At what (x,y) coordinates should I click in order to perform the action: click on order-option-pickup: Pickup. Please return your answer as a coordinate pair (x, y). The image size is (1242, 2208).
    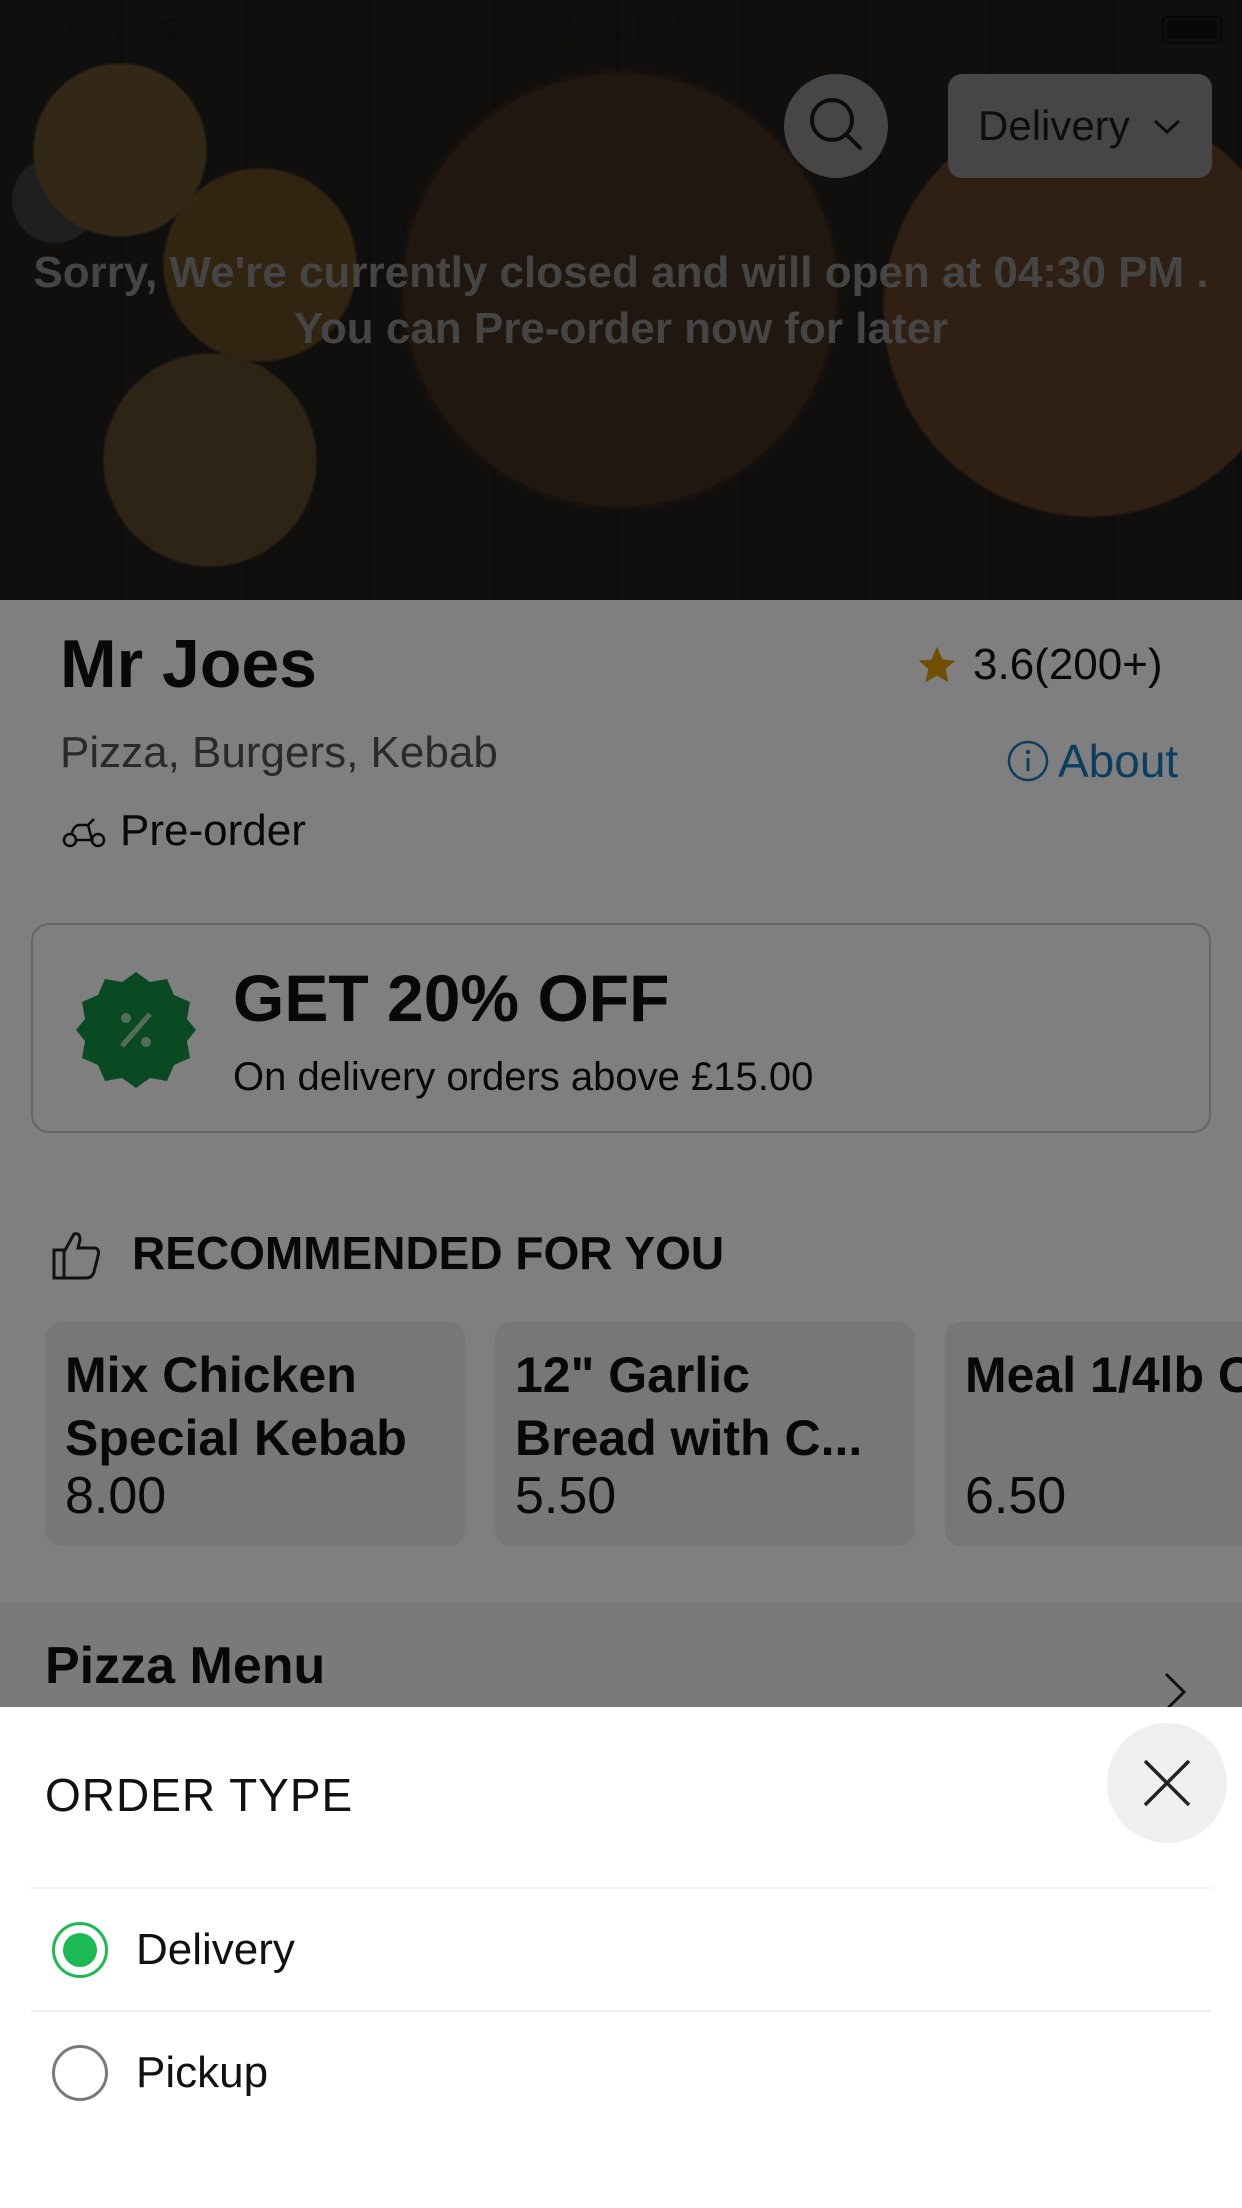
    Looking at the image, I should click on (160, 2073).